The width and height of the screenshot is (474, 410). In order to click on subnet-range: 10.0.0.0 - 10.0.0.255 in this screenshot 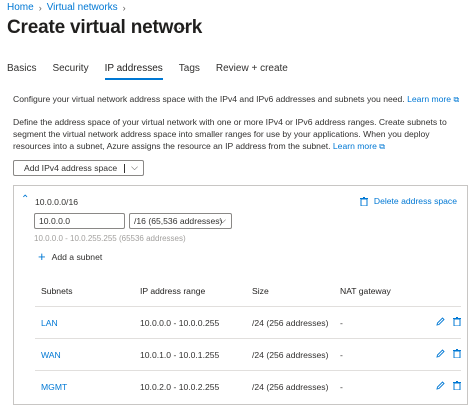, I will do `click(180, 322)`.